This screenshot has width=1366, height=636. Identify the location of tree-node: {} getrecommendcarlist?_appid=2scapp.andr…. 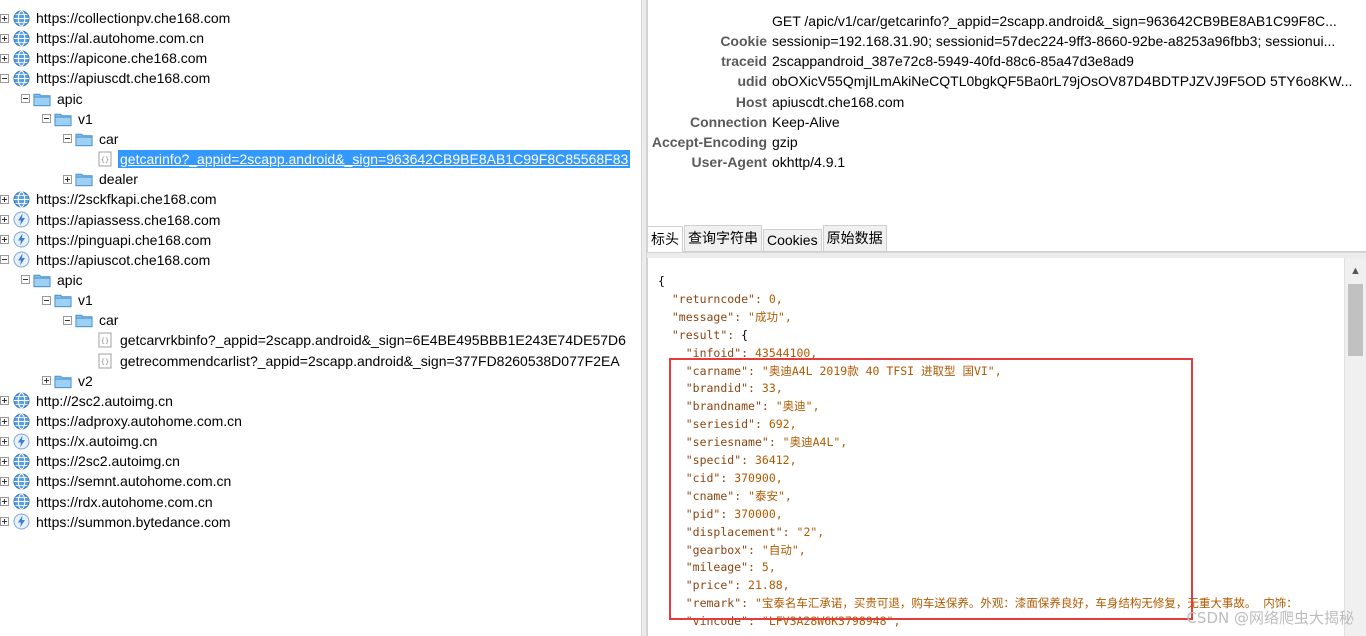
(353, 361).